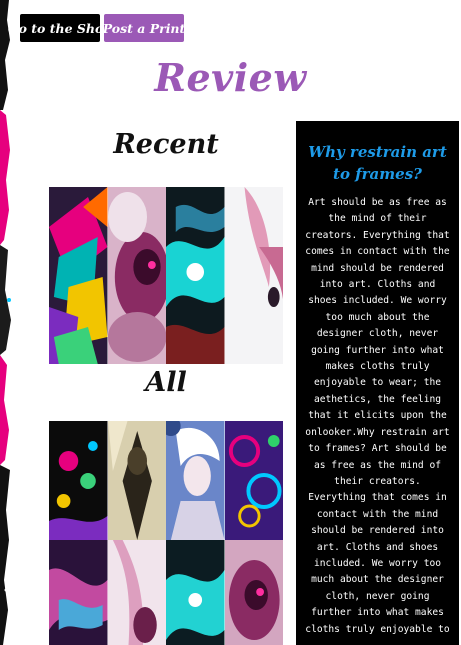  Describe the element at coordinates (144, 28) in the screenshot. I see `post-a-print-button: Post a Print` at that location.